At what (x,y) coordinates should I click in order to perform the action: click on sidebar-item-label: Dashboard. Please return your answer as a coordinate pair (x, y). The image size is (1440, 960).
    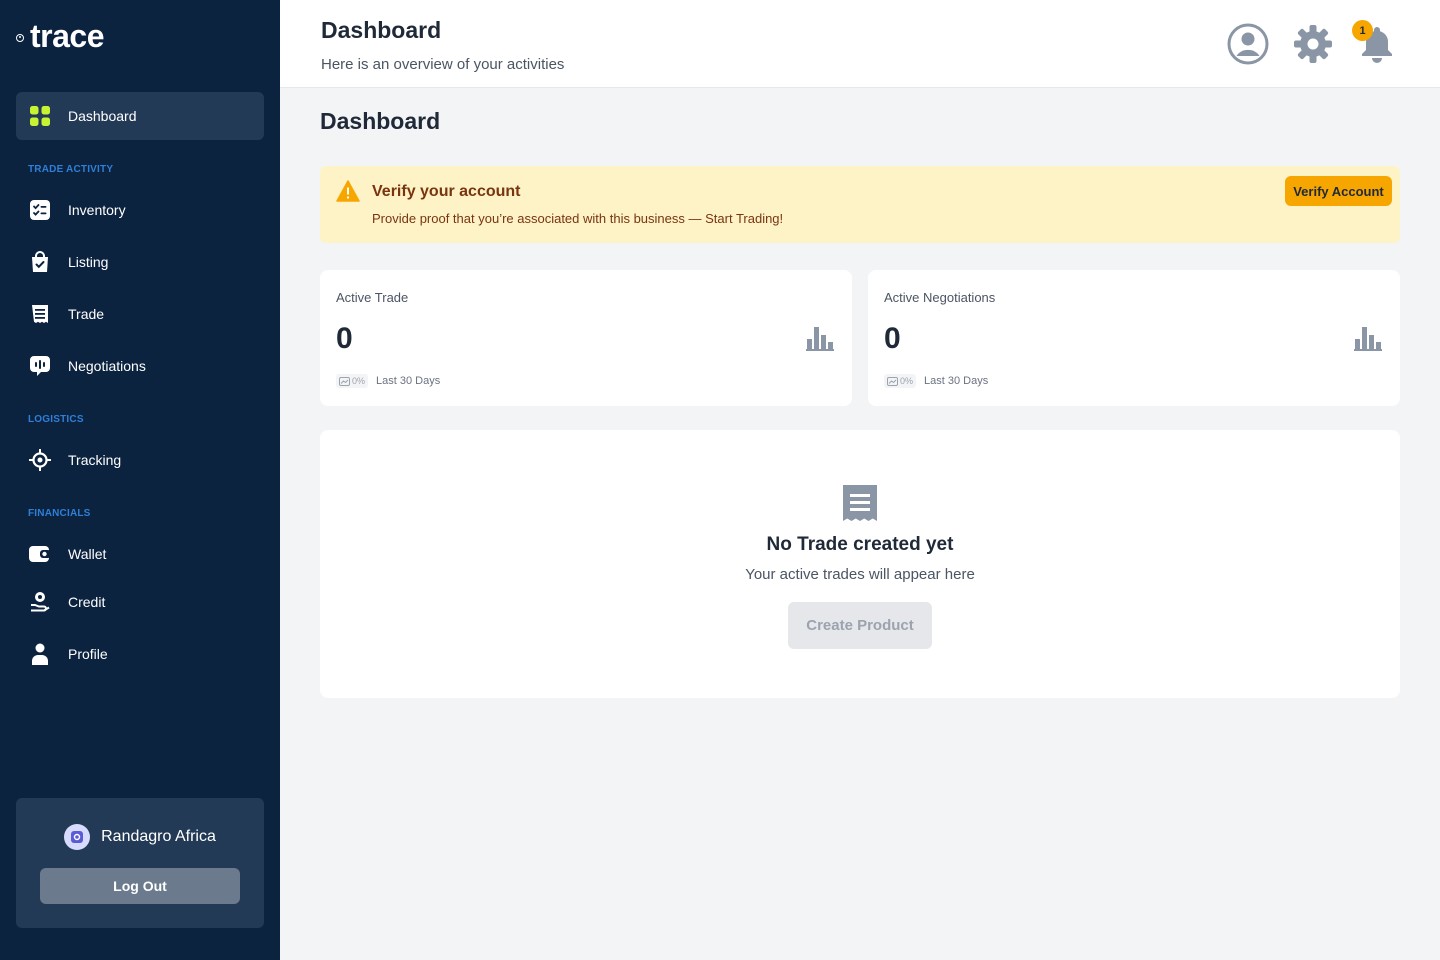
    Looking at the image, I should click on (102, 116).